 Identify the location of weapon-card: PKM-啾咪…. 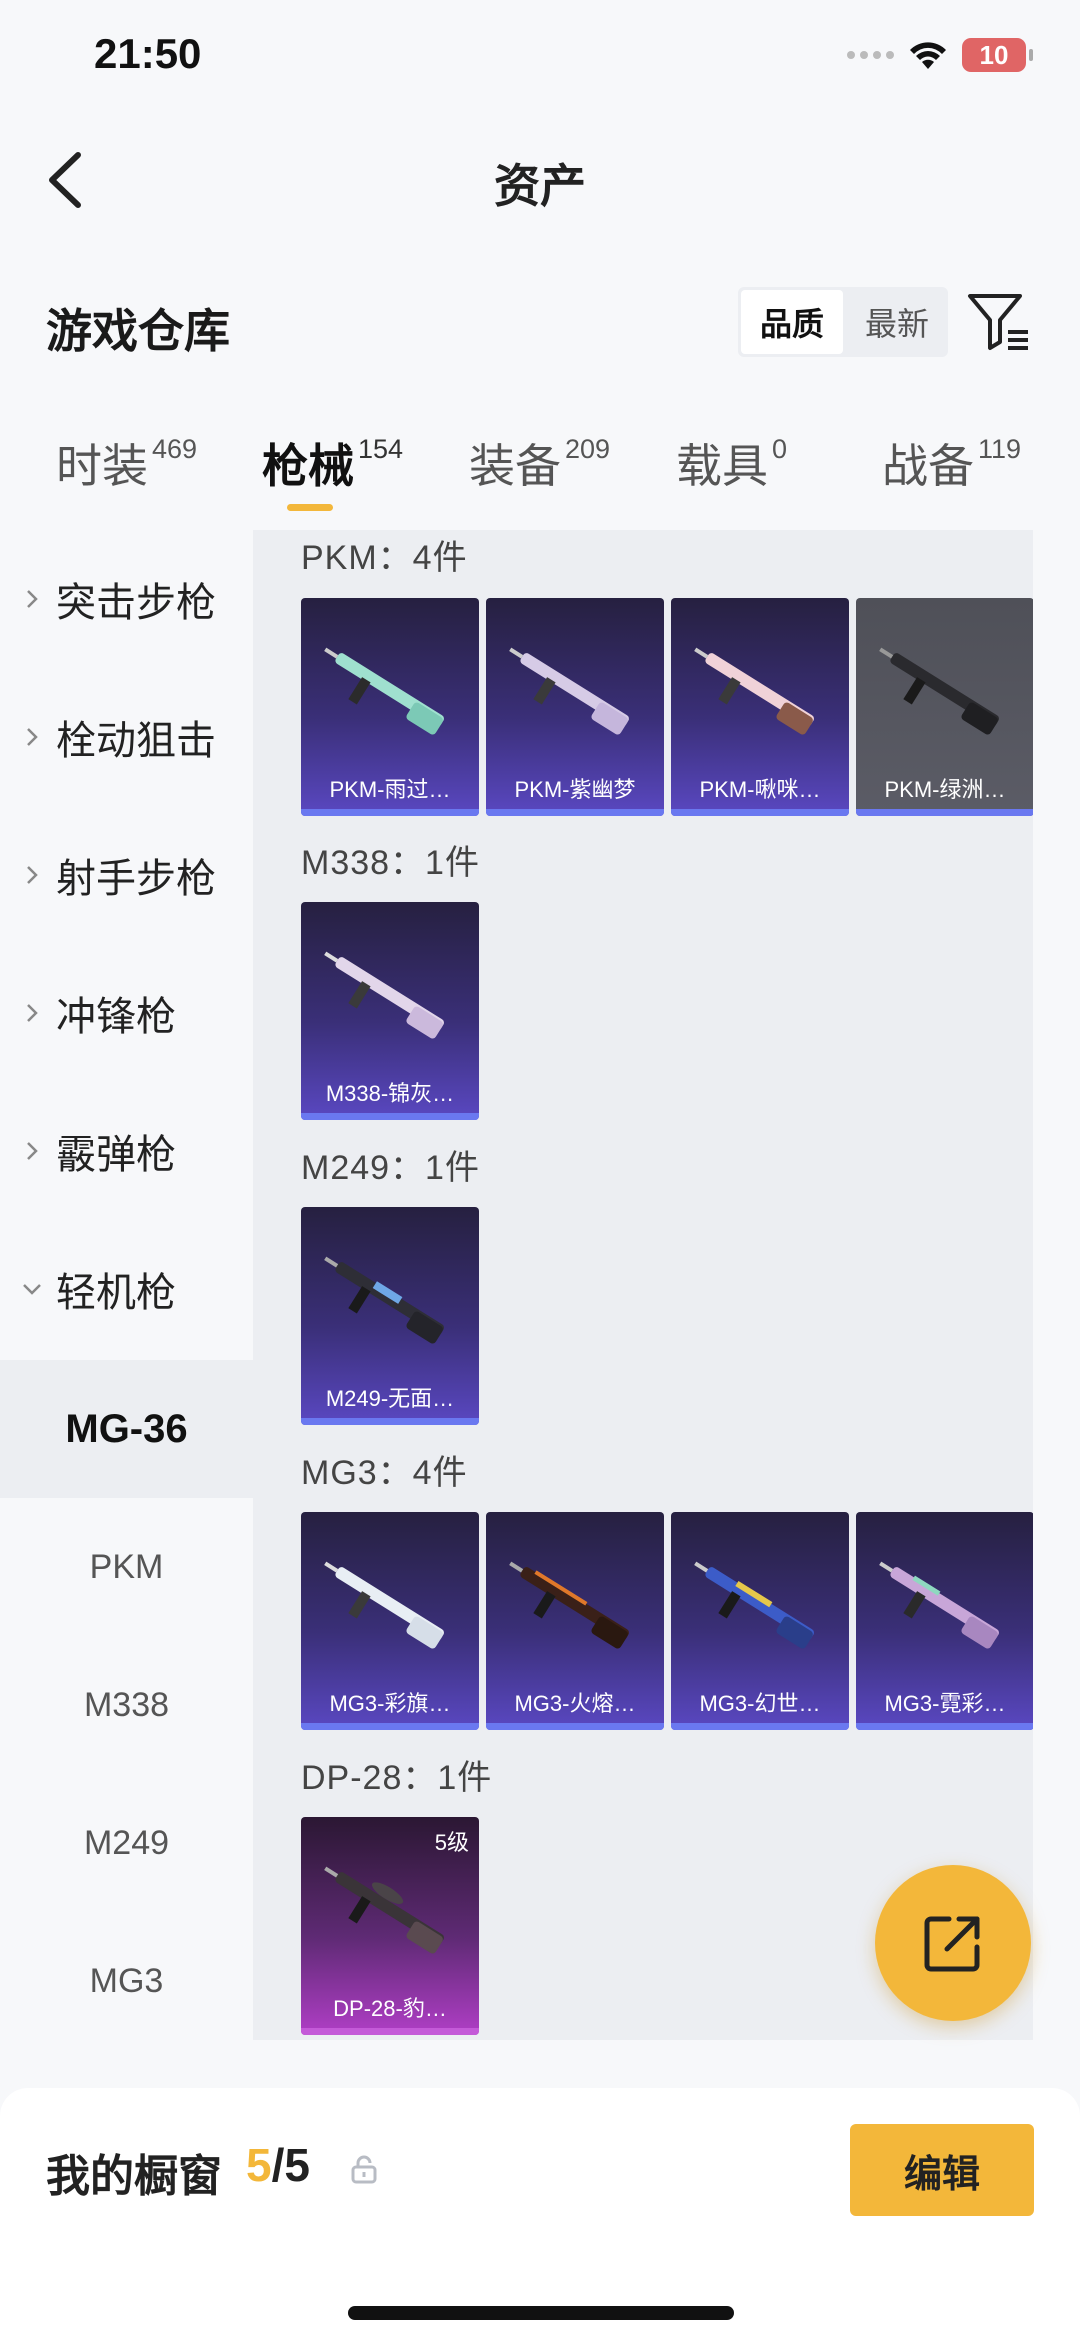
(760, 707).